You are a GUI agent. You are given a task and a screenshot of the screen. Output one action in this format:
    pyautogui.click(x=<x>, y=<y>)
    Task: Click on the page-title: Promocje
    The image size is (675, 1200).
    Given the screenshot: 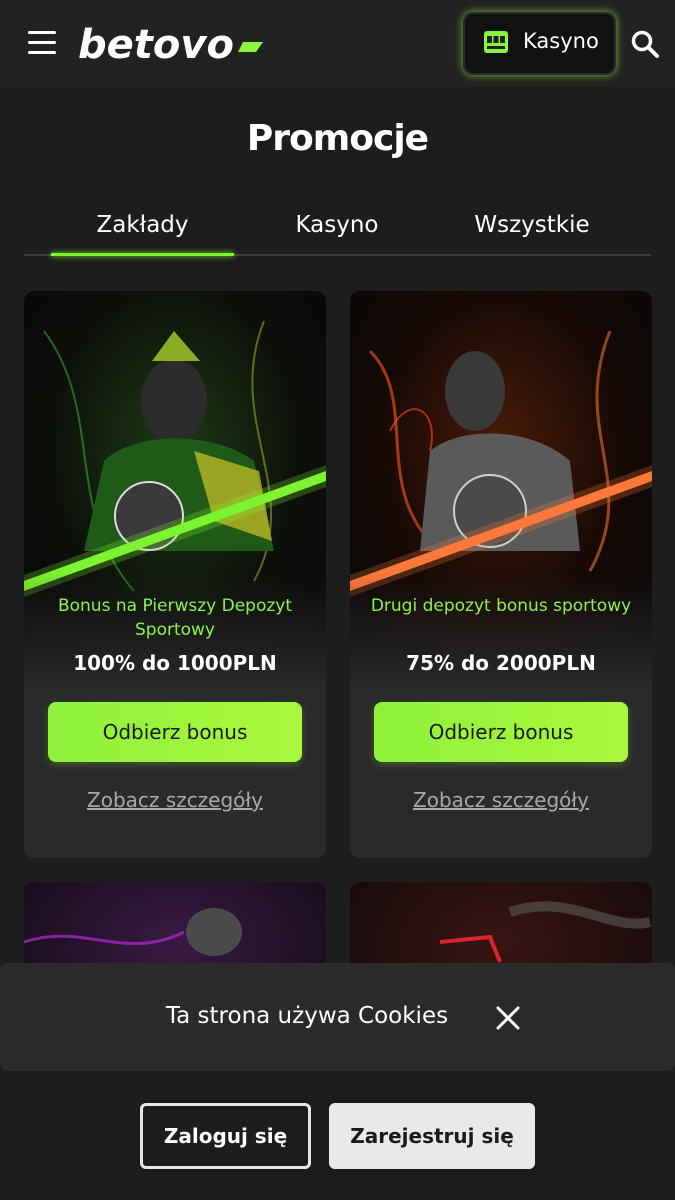 What is the action you would take?
    pyautogui.click(x=337, y=138)
    